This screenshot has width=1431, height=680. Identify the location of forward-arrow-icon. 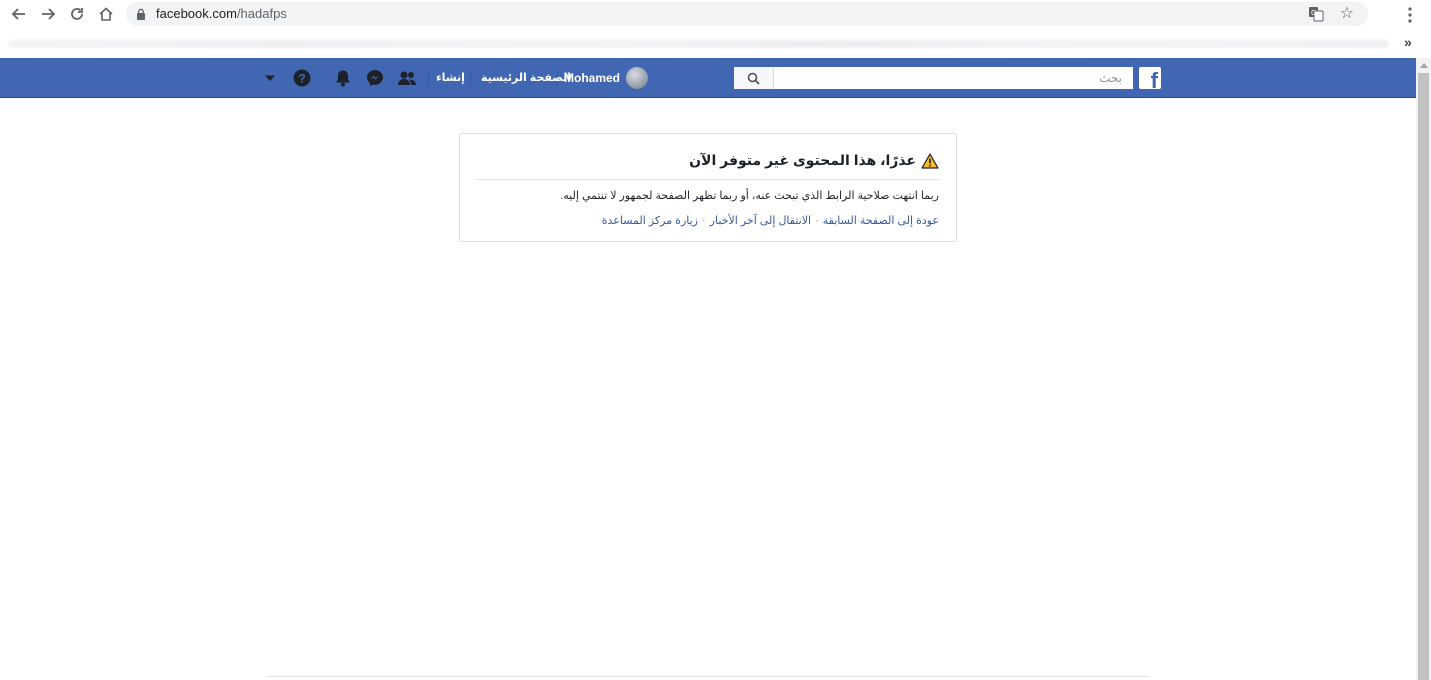
(48, 14).